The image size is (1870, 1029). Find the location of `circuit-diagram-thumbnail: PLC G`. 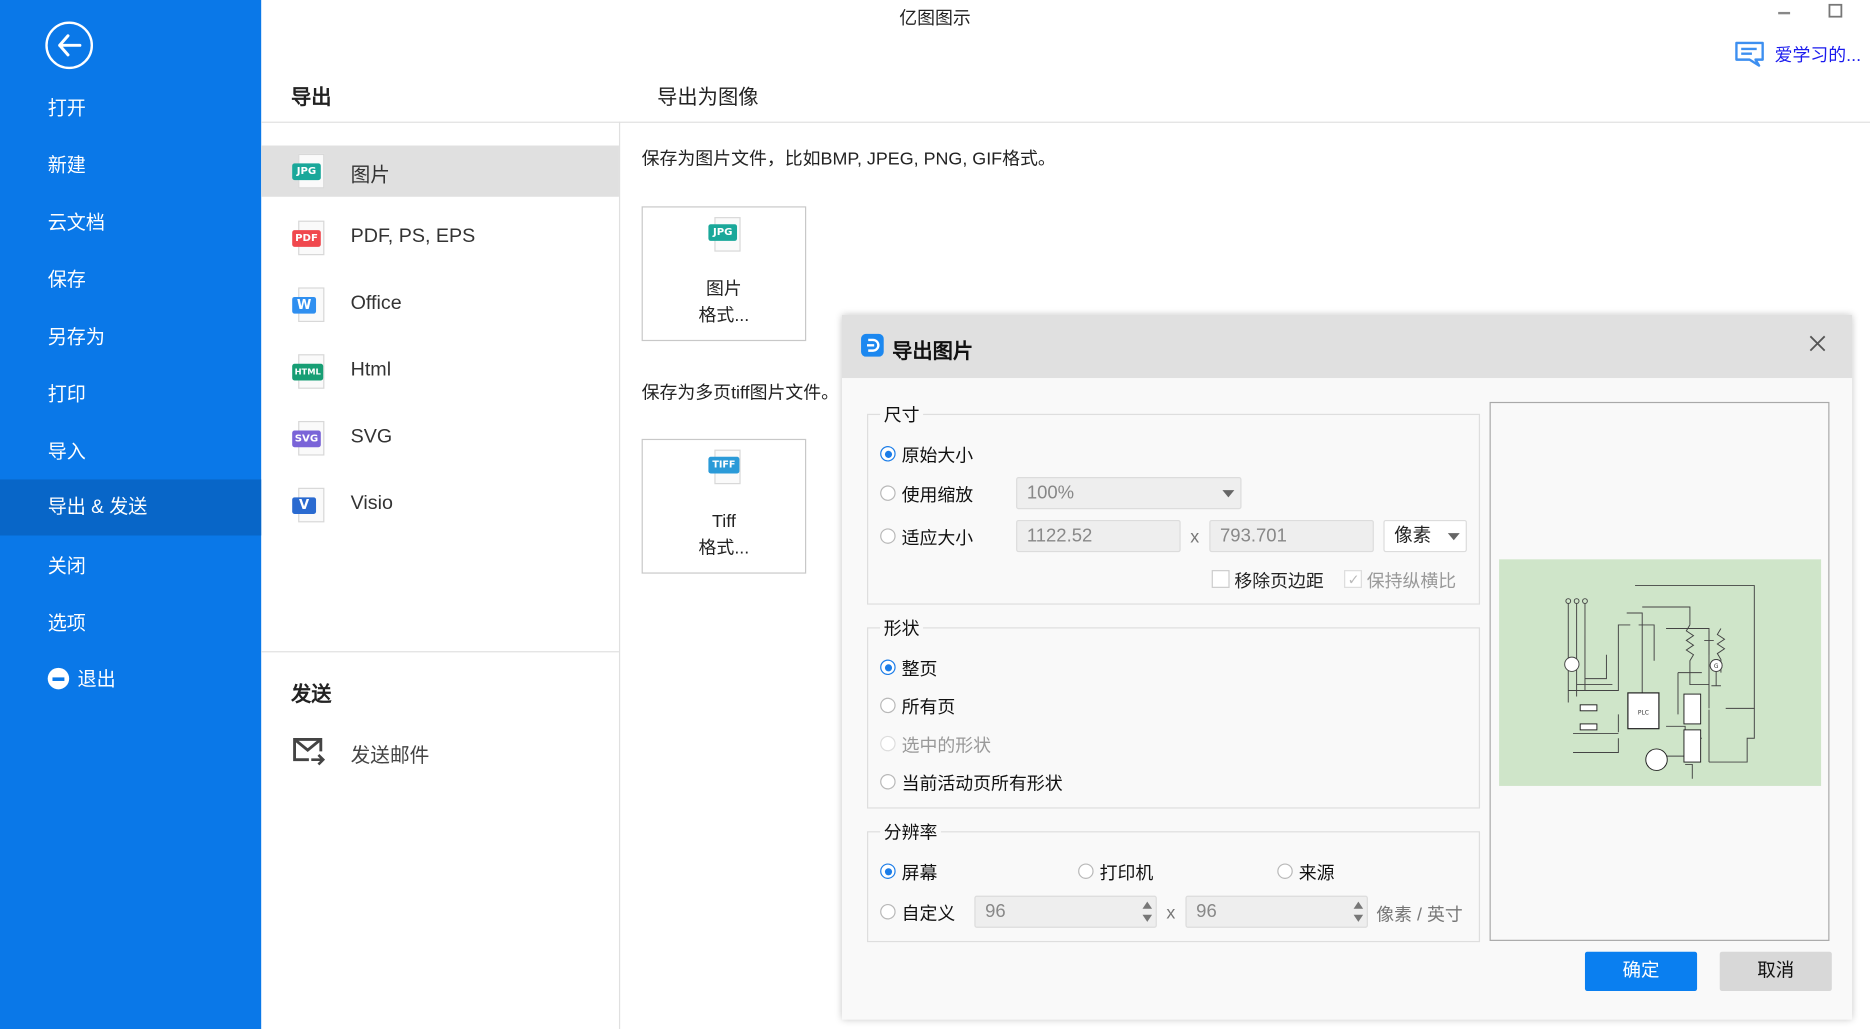

circuit-diagram-thumbnail: PLC G is located at coordinates (1659, 682).